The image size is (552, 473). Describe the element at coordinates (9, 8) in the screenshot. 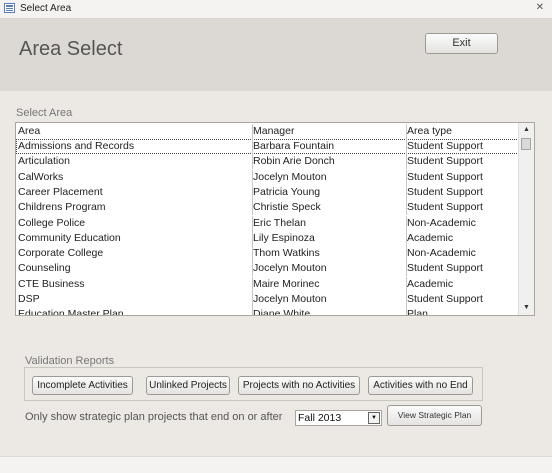

I see `form-icon` at that location.